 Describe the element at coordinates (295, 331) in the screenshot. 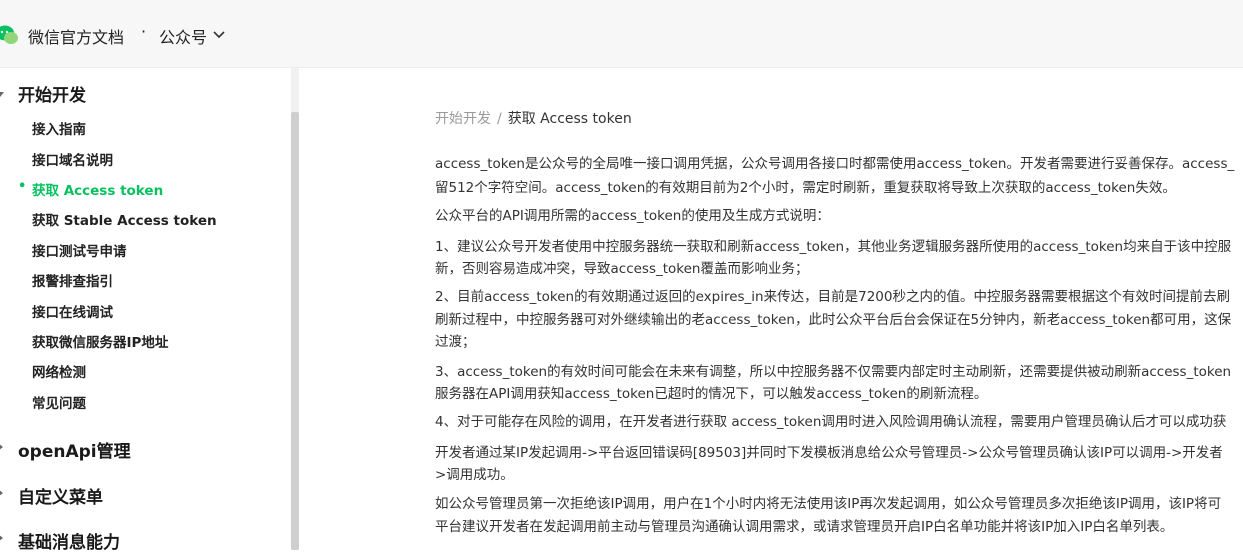

I see `sidebar-scrollbar-thumb` at that location.